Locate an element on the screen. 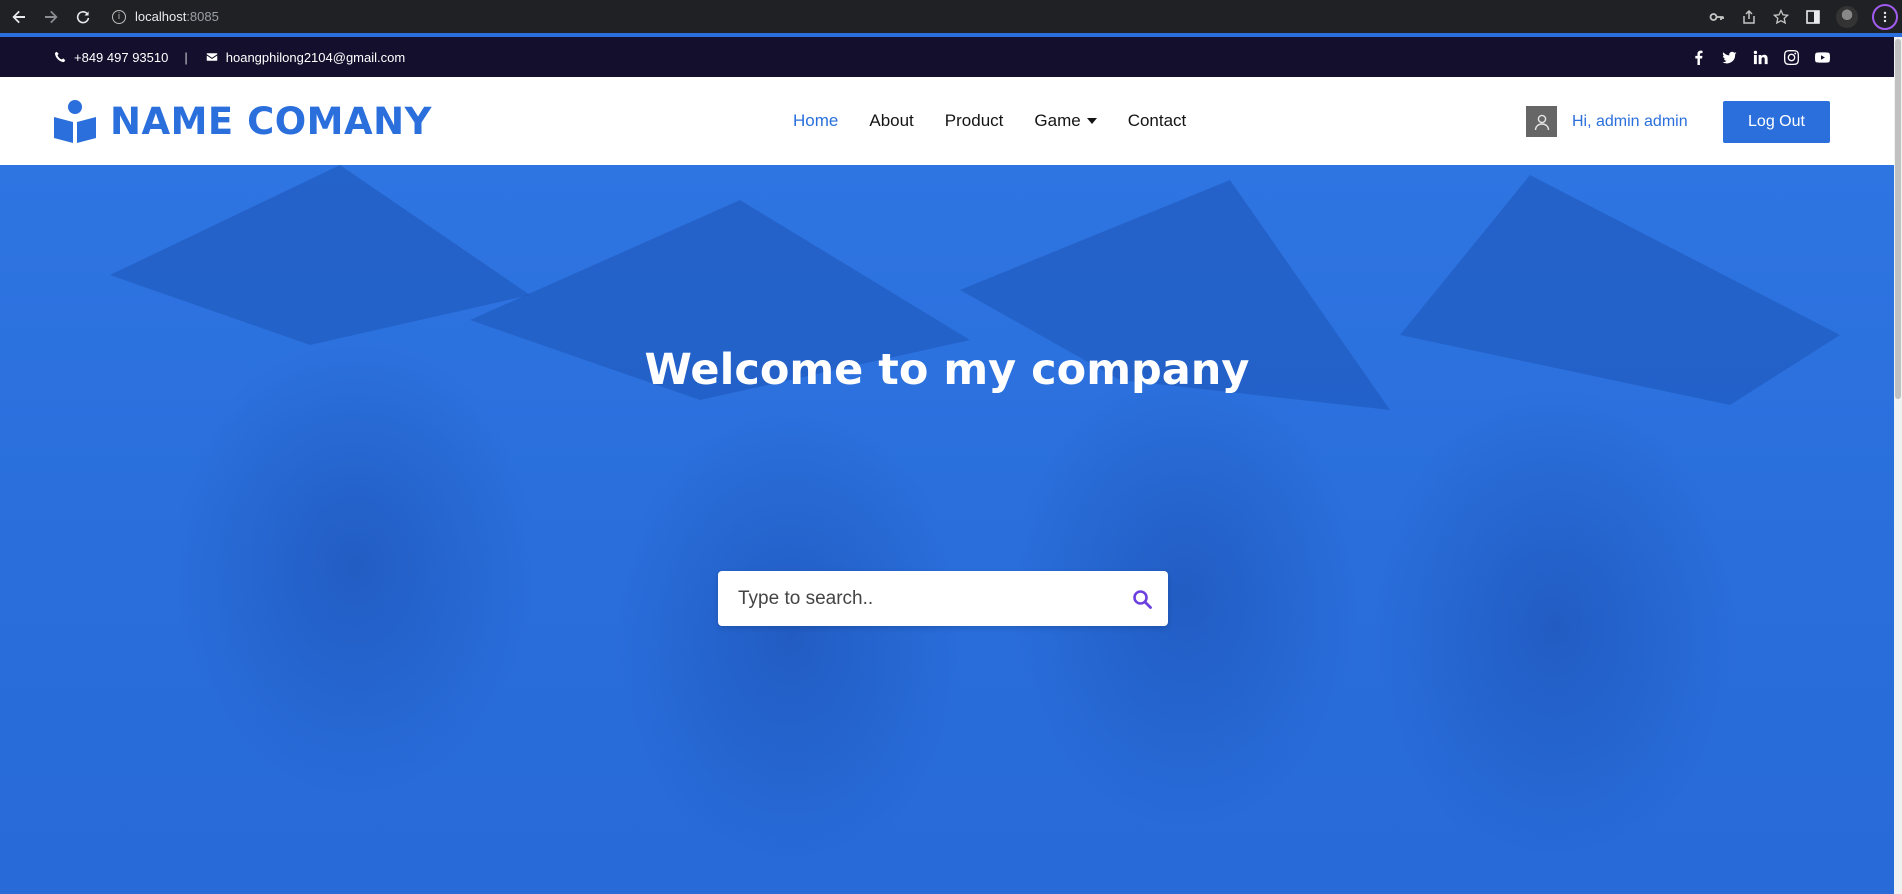 The image size is (1902, 894). site-info-icon: i is located at coordinates (119, 16).